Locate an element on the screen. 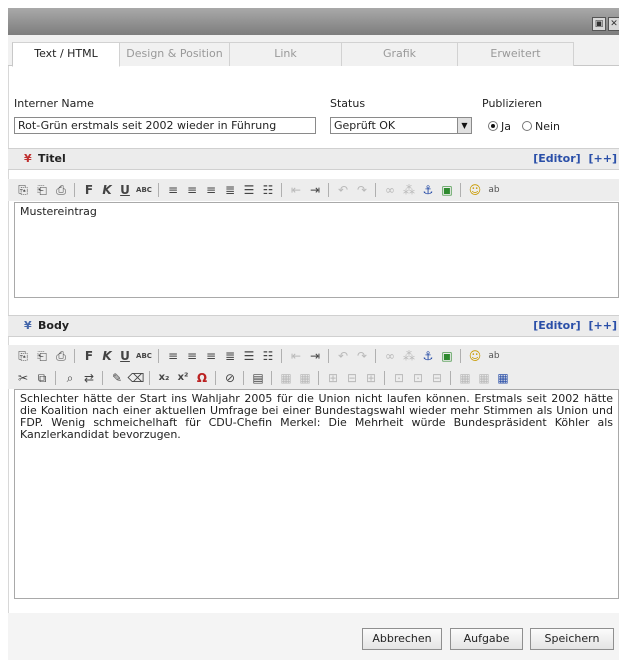 The height and width of the screenshot is (668, 619). insert-table-icon: ▦ is located at coordinates (503, 378).